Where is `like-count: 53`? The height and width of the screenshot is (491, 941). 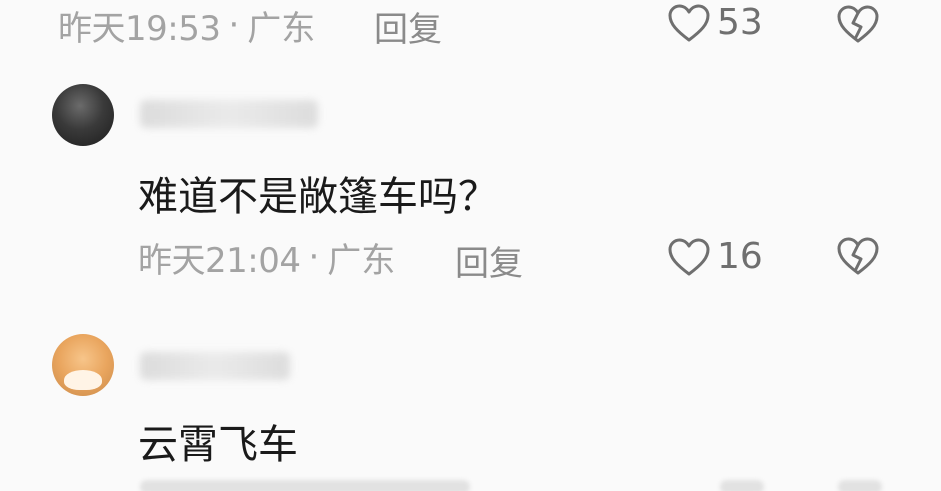
like-count: 53 is located at coordinates (740, 22).